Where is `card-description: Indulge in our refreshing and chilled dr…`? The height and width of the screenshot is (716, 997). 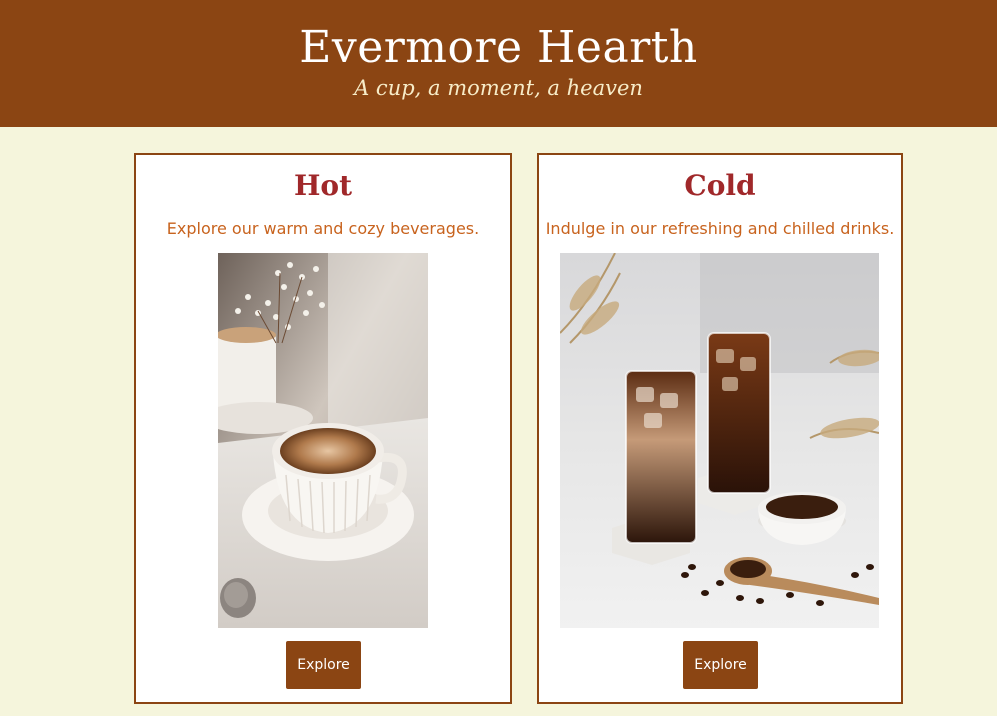
card-description: Indulge in our refreshing and chilled dr… is located at coordinates (720, 228).